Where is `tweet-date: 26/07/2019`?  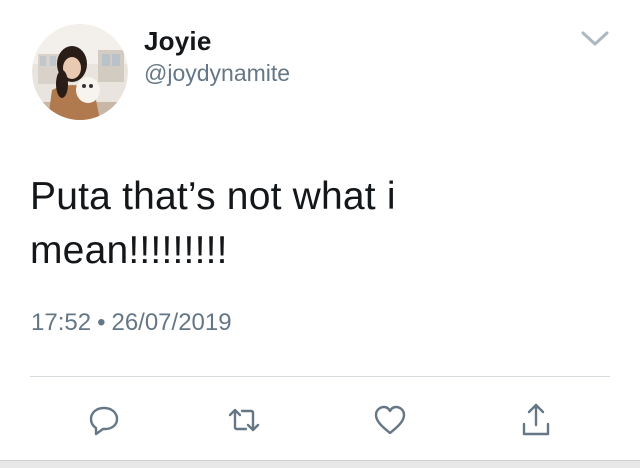 tweet-date: 26/07/2019 is located at coordinates (171, 322).